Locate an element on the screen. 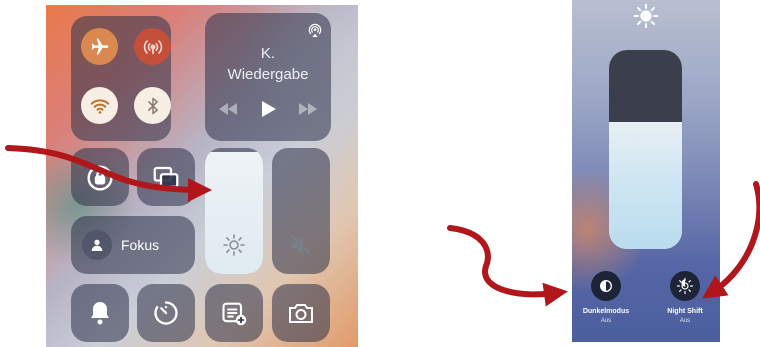  arrow-to-dark-mode is located at coordinates (507, 266).